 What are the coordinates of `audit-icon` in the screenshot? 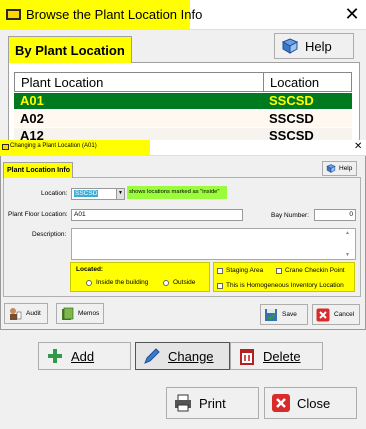 It's located at (16, 313).